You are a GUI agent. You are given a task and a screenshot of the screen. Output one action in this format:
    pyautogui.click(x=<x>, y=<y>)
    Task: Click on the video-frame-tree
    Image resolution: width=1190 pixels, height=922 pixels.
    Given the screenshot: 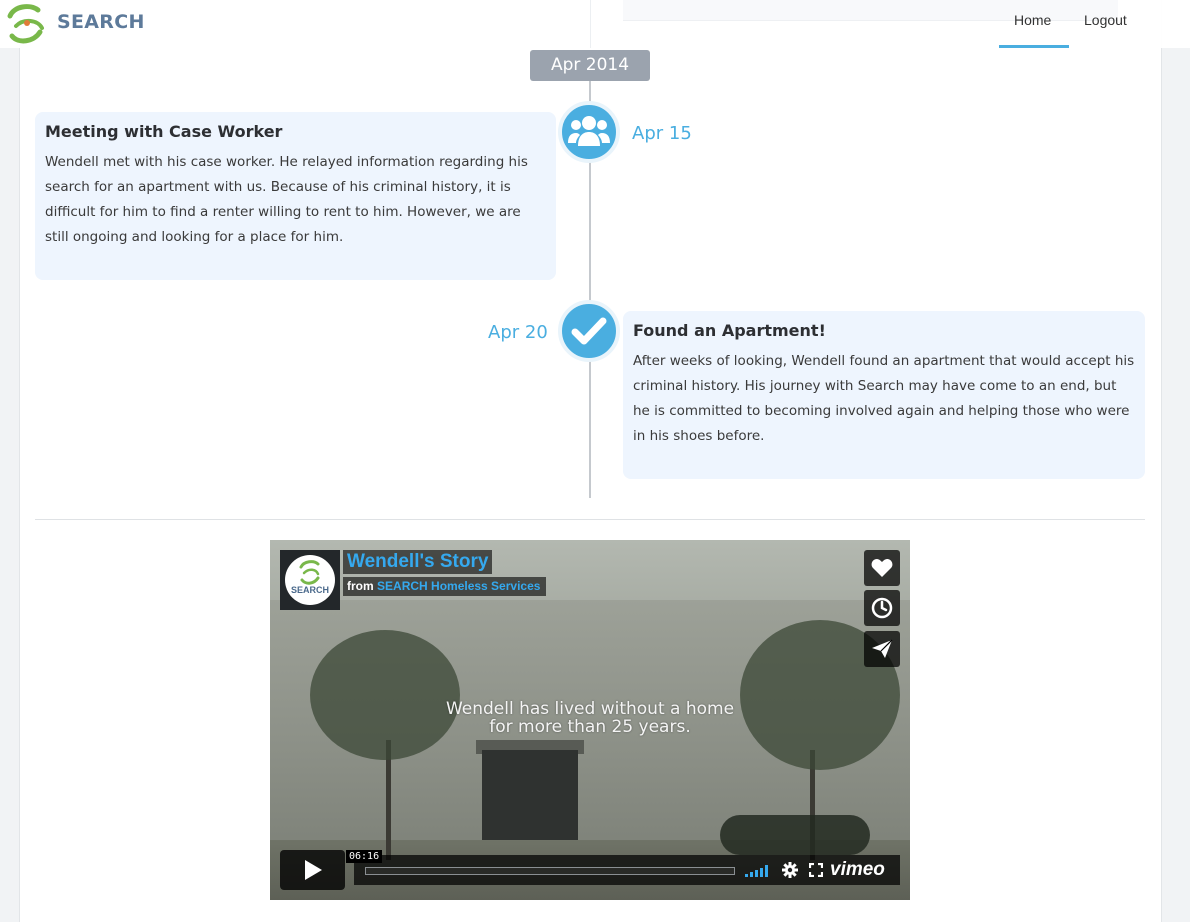 What is the action you would take?
    pyautogui.click(x=385, y=695)
    